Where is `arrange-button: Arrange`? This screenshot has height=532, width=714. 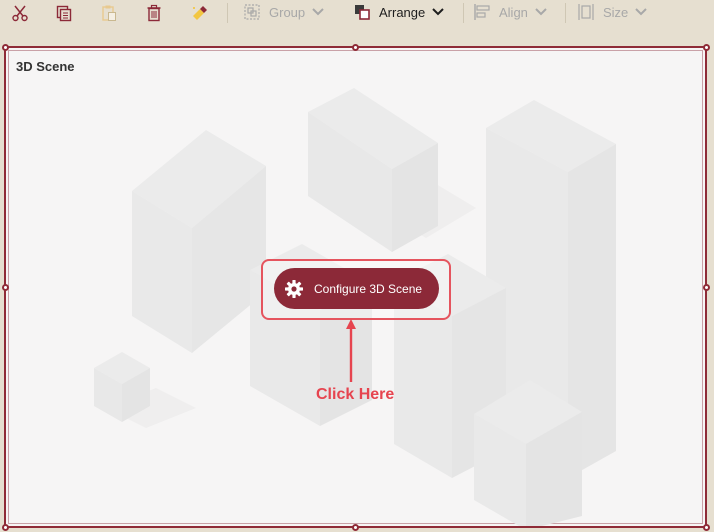 arrange-button: Arrange is located at coordinates (398, 12).